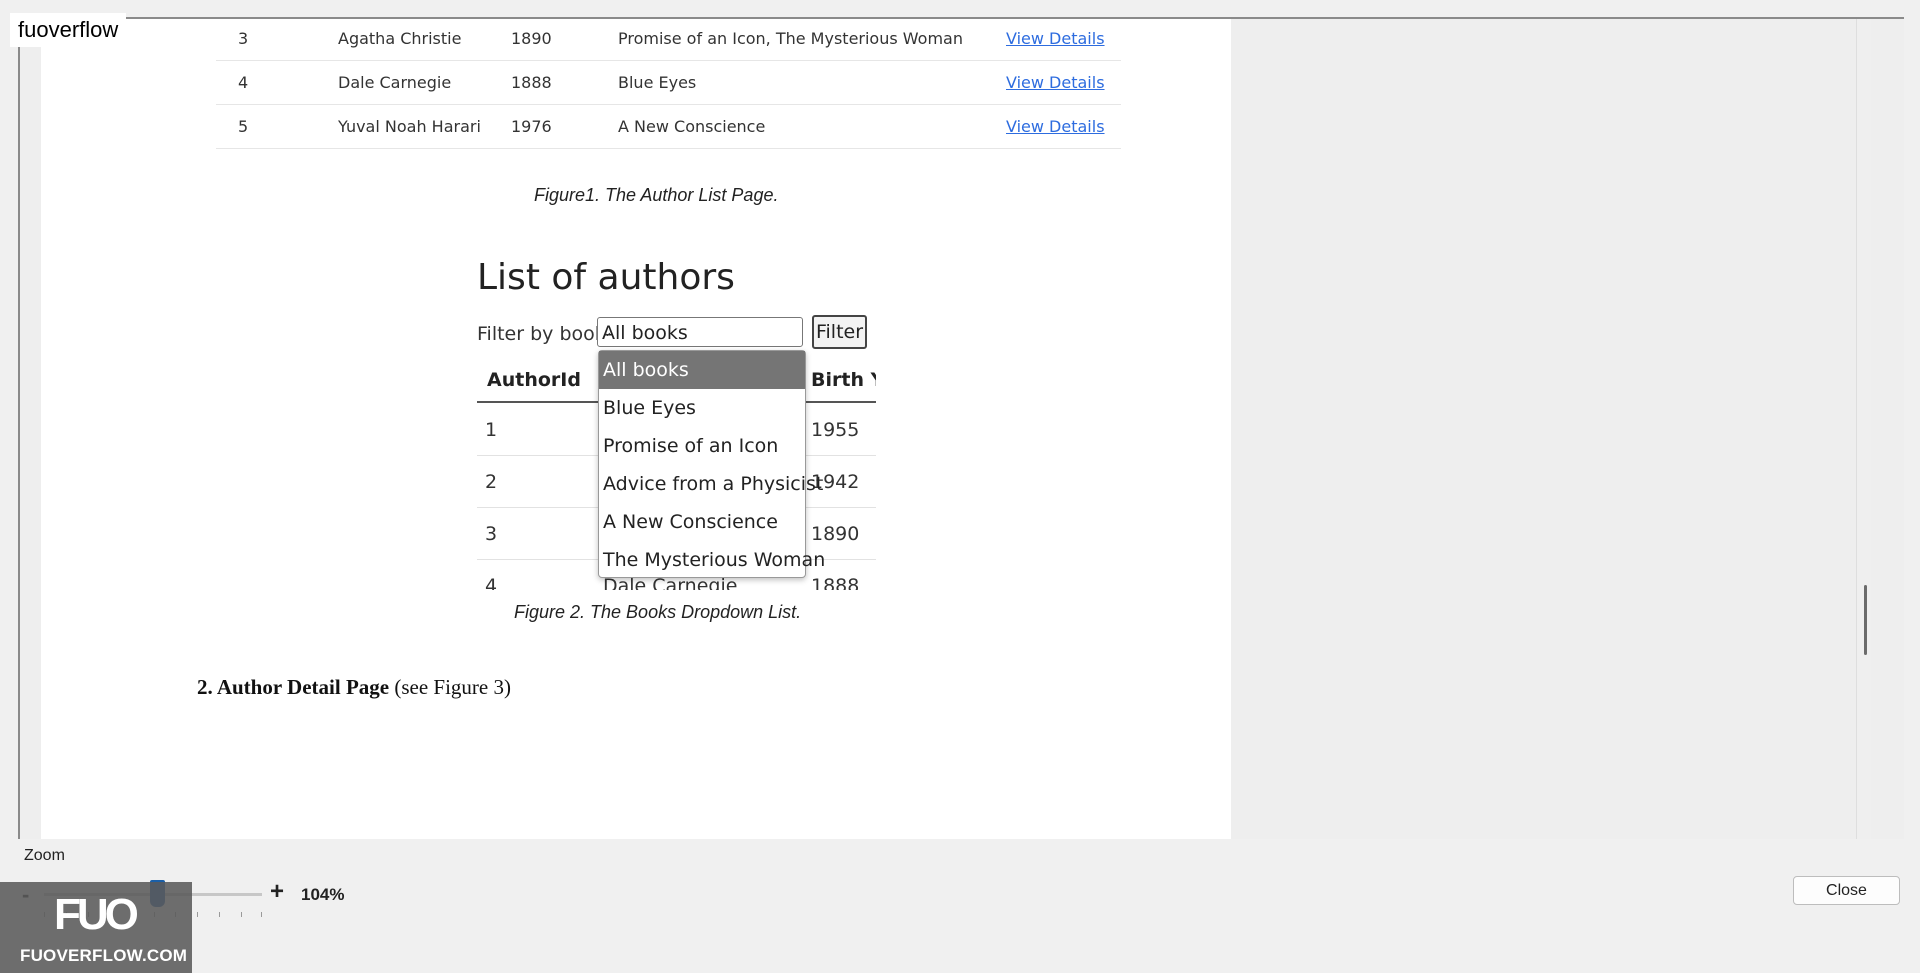 This screenshot has width=1920, height=973. What do you see at coordinates (243, 126) in the screenshot?
I see `author-id-cell: 5` at bounding box center [243, 126].